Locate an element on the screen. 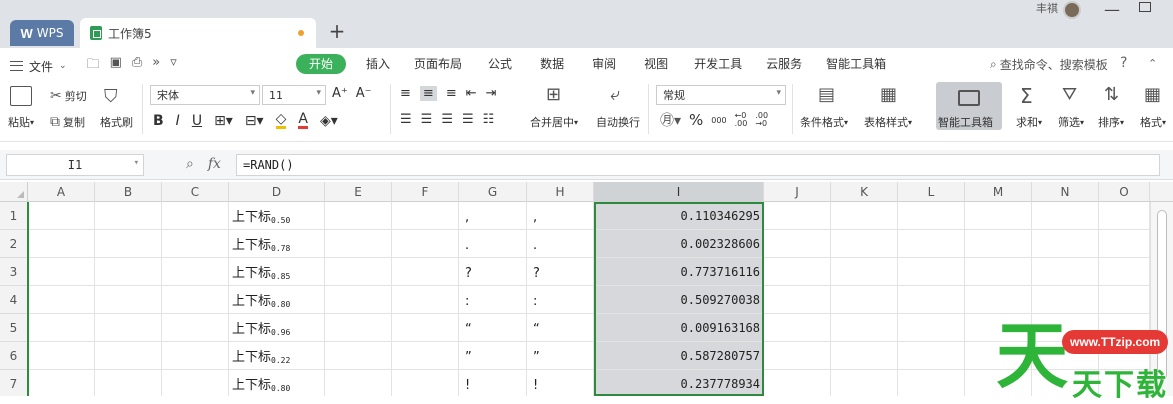 The image size is (1173, 404). fill-color-icon: ◇ is located at coordinates (281, 120).